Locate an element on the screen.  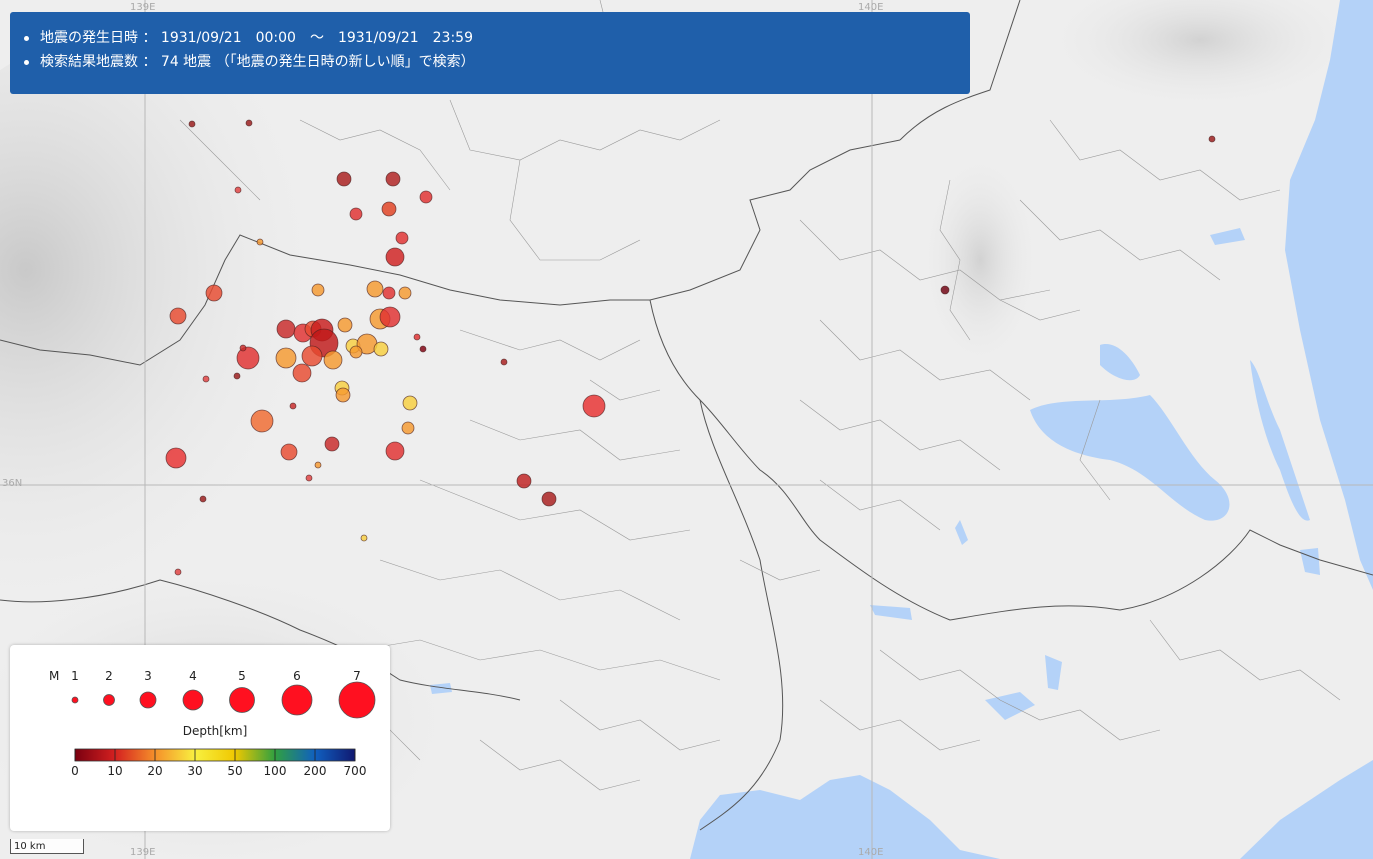
depth-tick-label-0: 0 is located at coordinates (75, 771).